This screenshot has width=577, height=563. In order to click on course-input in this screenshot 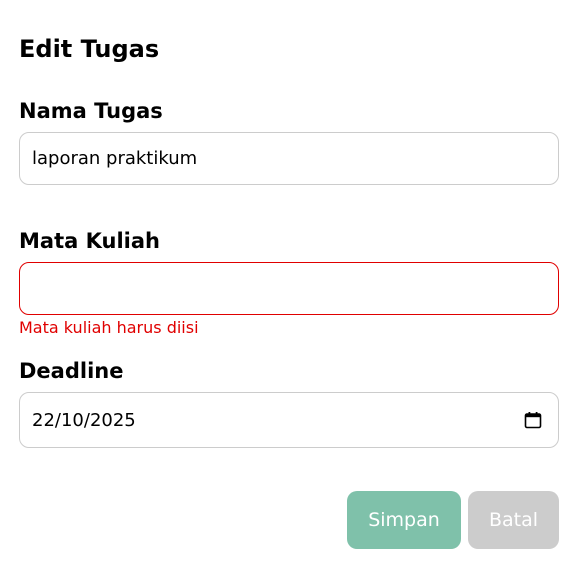, I will do `click(289, 288)`.